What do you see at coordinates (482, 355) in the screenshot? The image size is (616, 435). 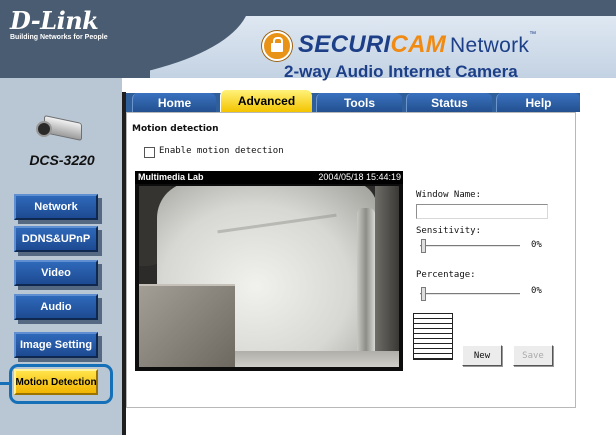 I see `new-window-button: New` at bounding box center [482, 355].